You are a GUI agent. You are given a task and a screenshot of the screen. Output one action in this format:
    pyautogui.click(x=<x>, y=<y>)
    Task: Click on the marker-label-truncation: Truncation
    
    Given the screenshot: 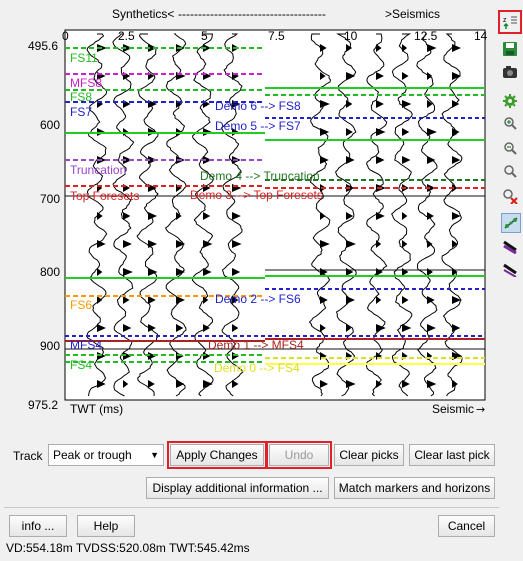 What is the action you would take?
    pyautogui.click(x=98, y=170)
    